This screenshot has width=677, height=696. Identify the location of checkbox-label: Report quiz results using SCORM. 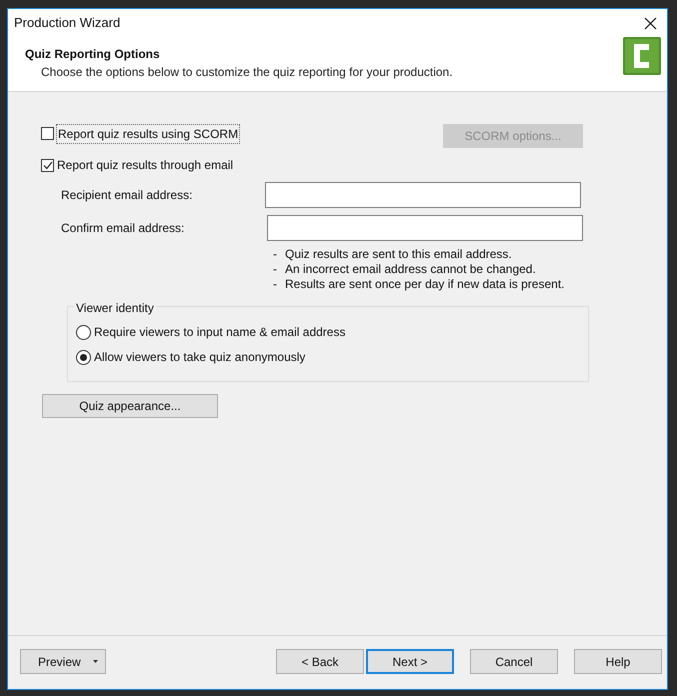
(148, 134).